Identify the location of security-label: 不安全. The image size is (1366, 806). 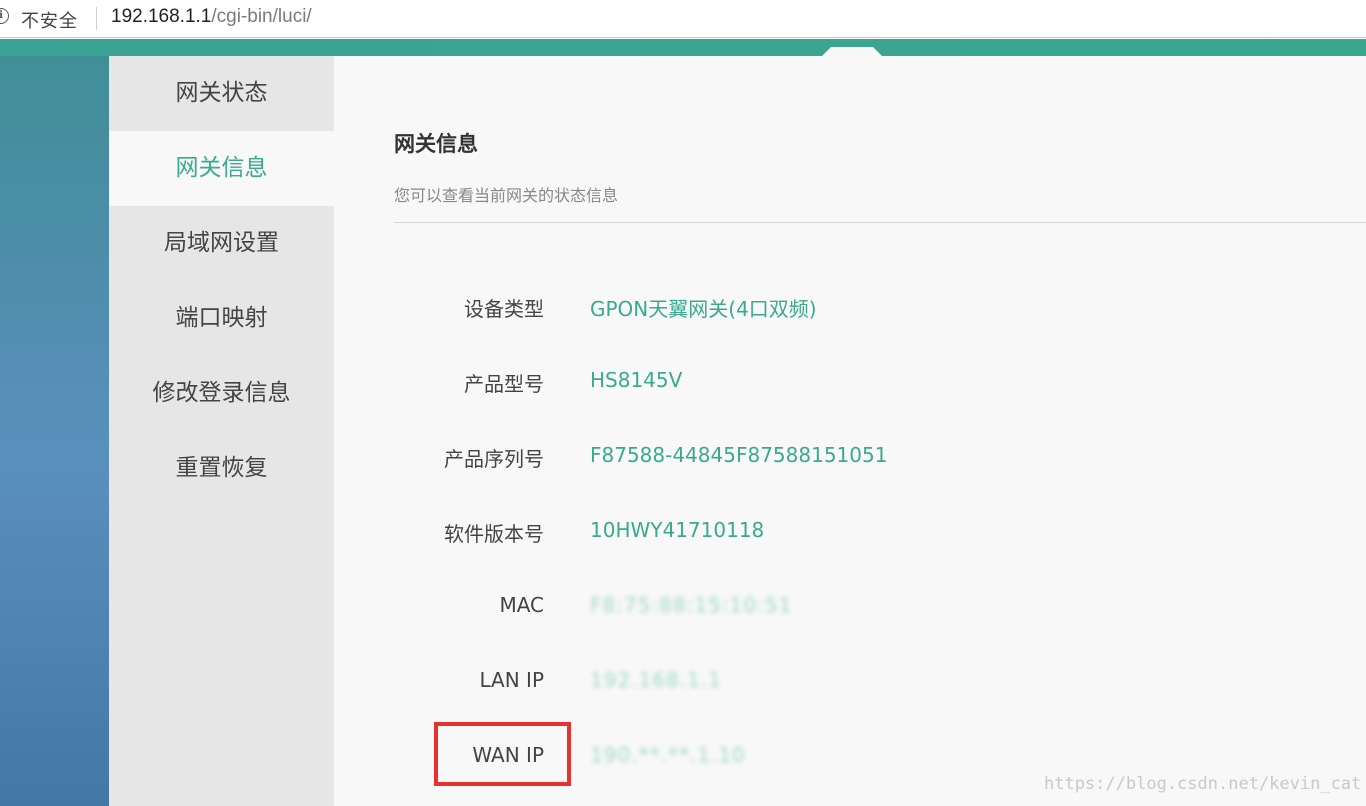
(49, 20).